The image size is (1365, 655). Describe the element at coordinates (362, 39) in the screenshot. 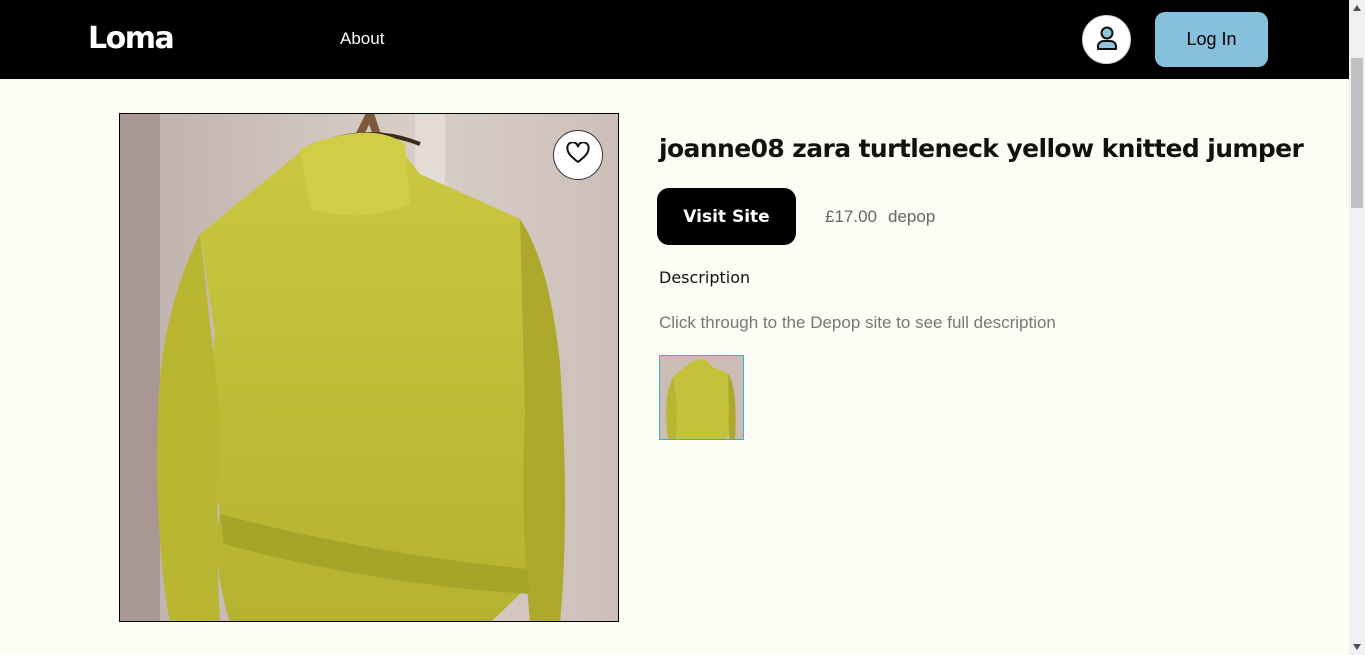

I see `nav-about-link: About` at that location.